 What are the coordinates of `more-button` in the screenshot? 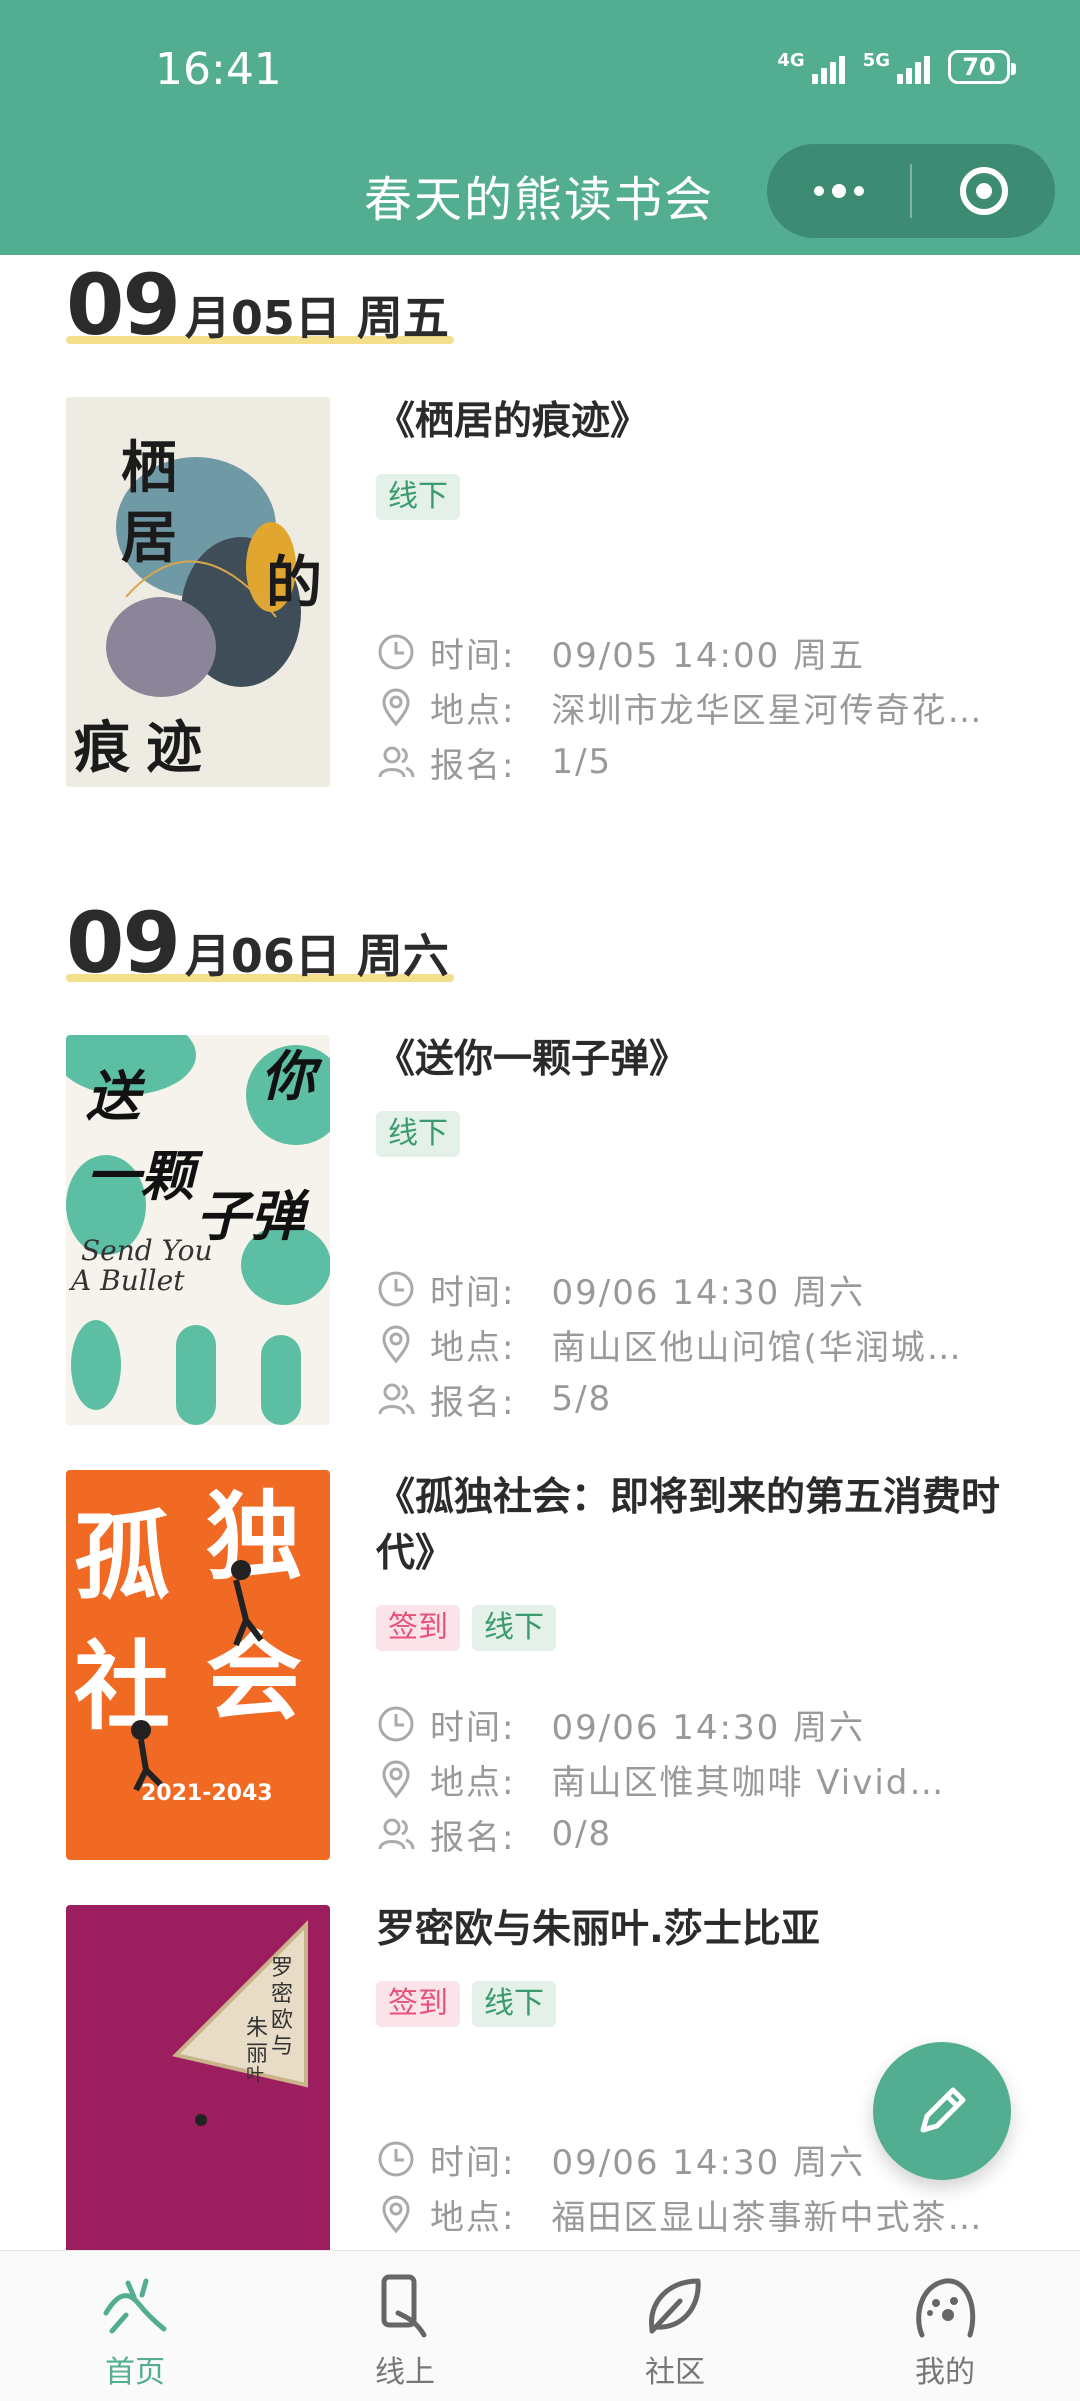 It's located at (838, 191).